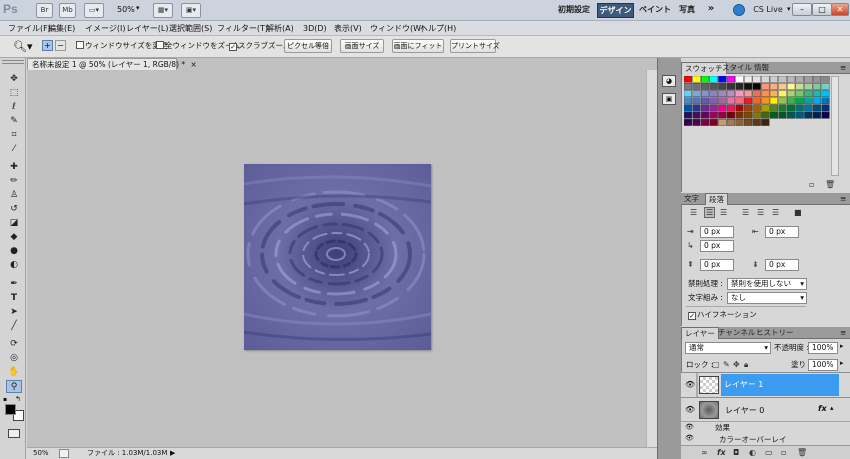 This screenshot has width=850, height=459. What do you see at coordinates (700, 333) in the screenshot?
I see `tab-layers: レイヤー` at bounding box center [700, 333].